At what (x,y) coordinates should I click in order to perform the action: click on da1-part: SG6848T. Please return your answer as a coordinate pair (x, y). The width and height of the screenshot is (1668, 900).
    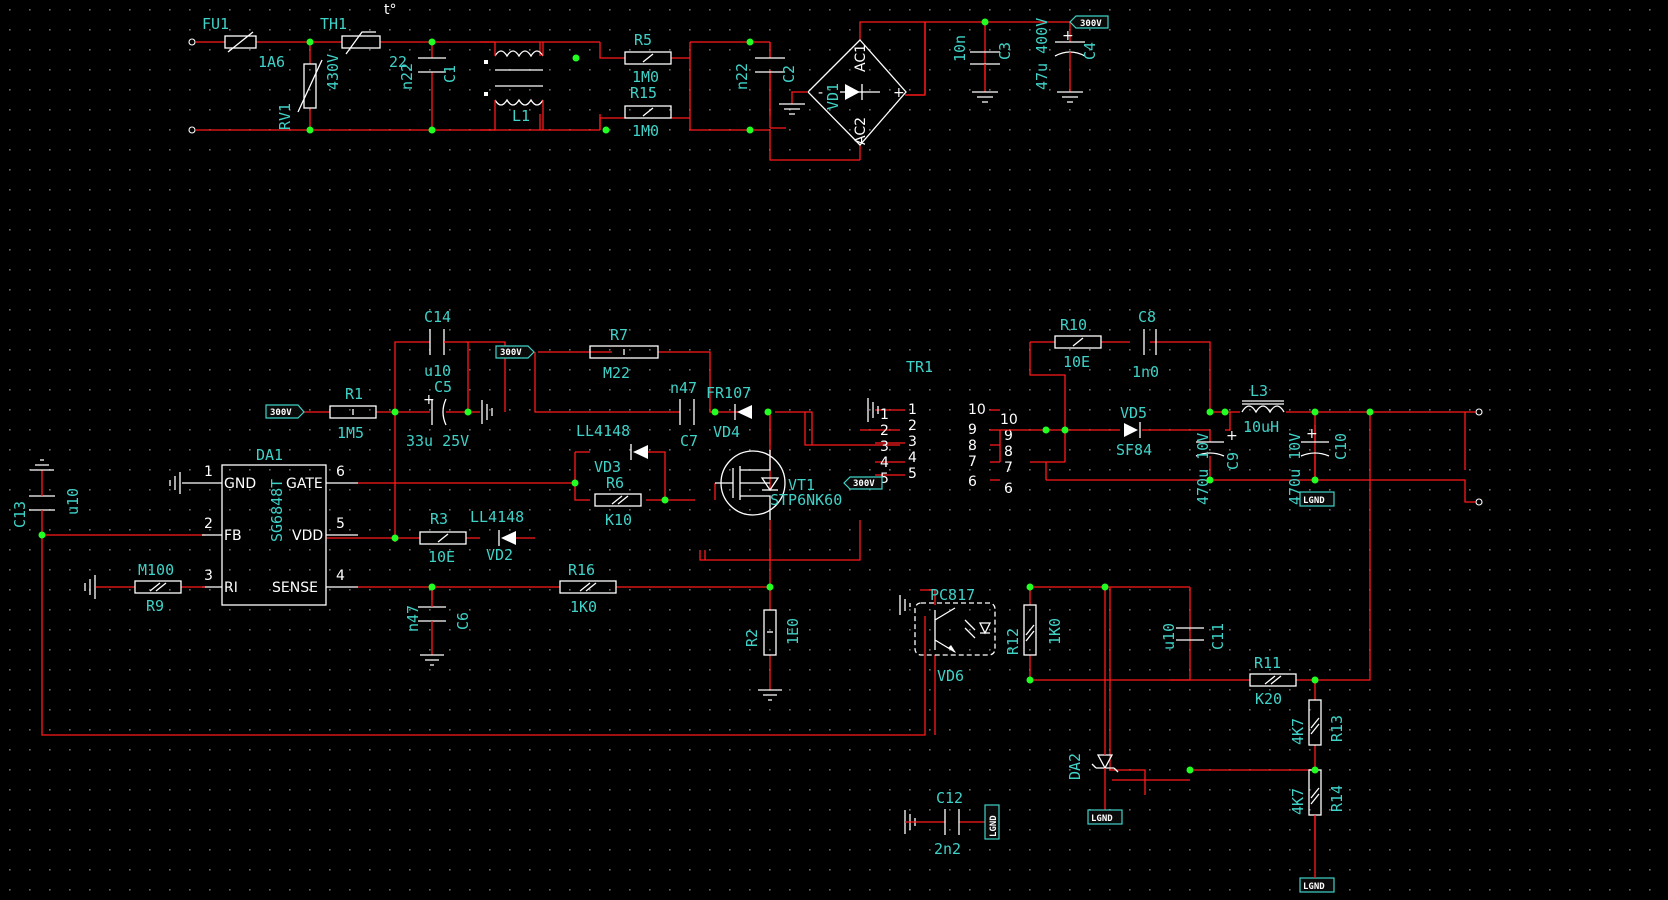
    Looking at the image, I should click on (277, 510).